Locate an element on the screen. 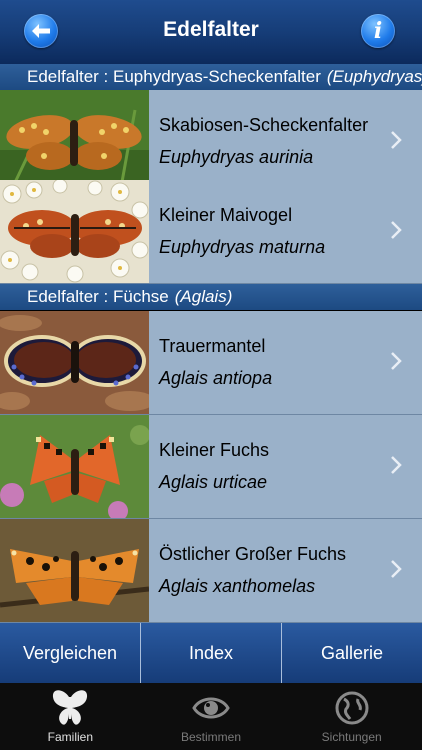  butterfly-icon is located at coordinates (70, 707).